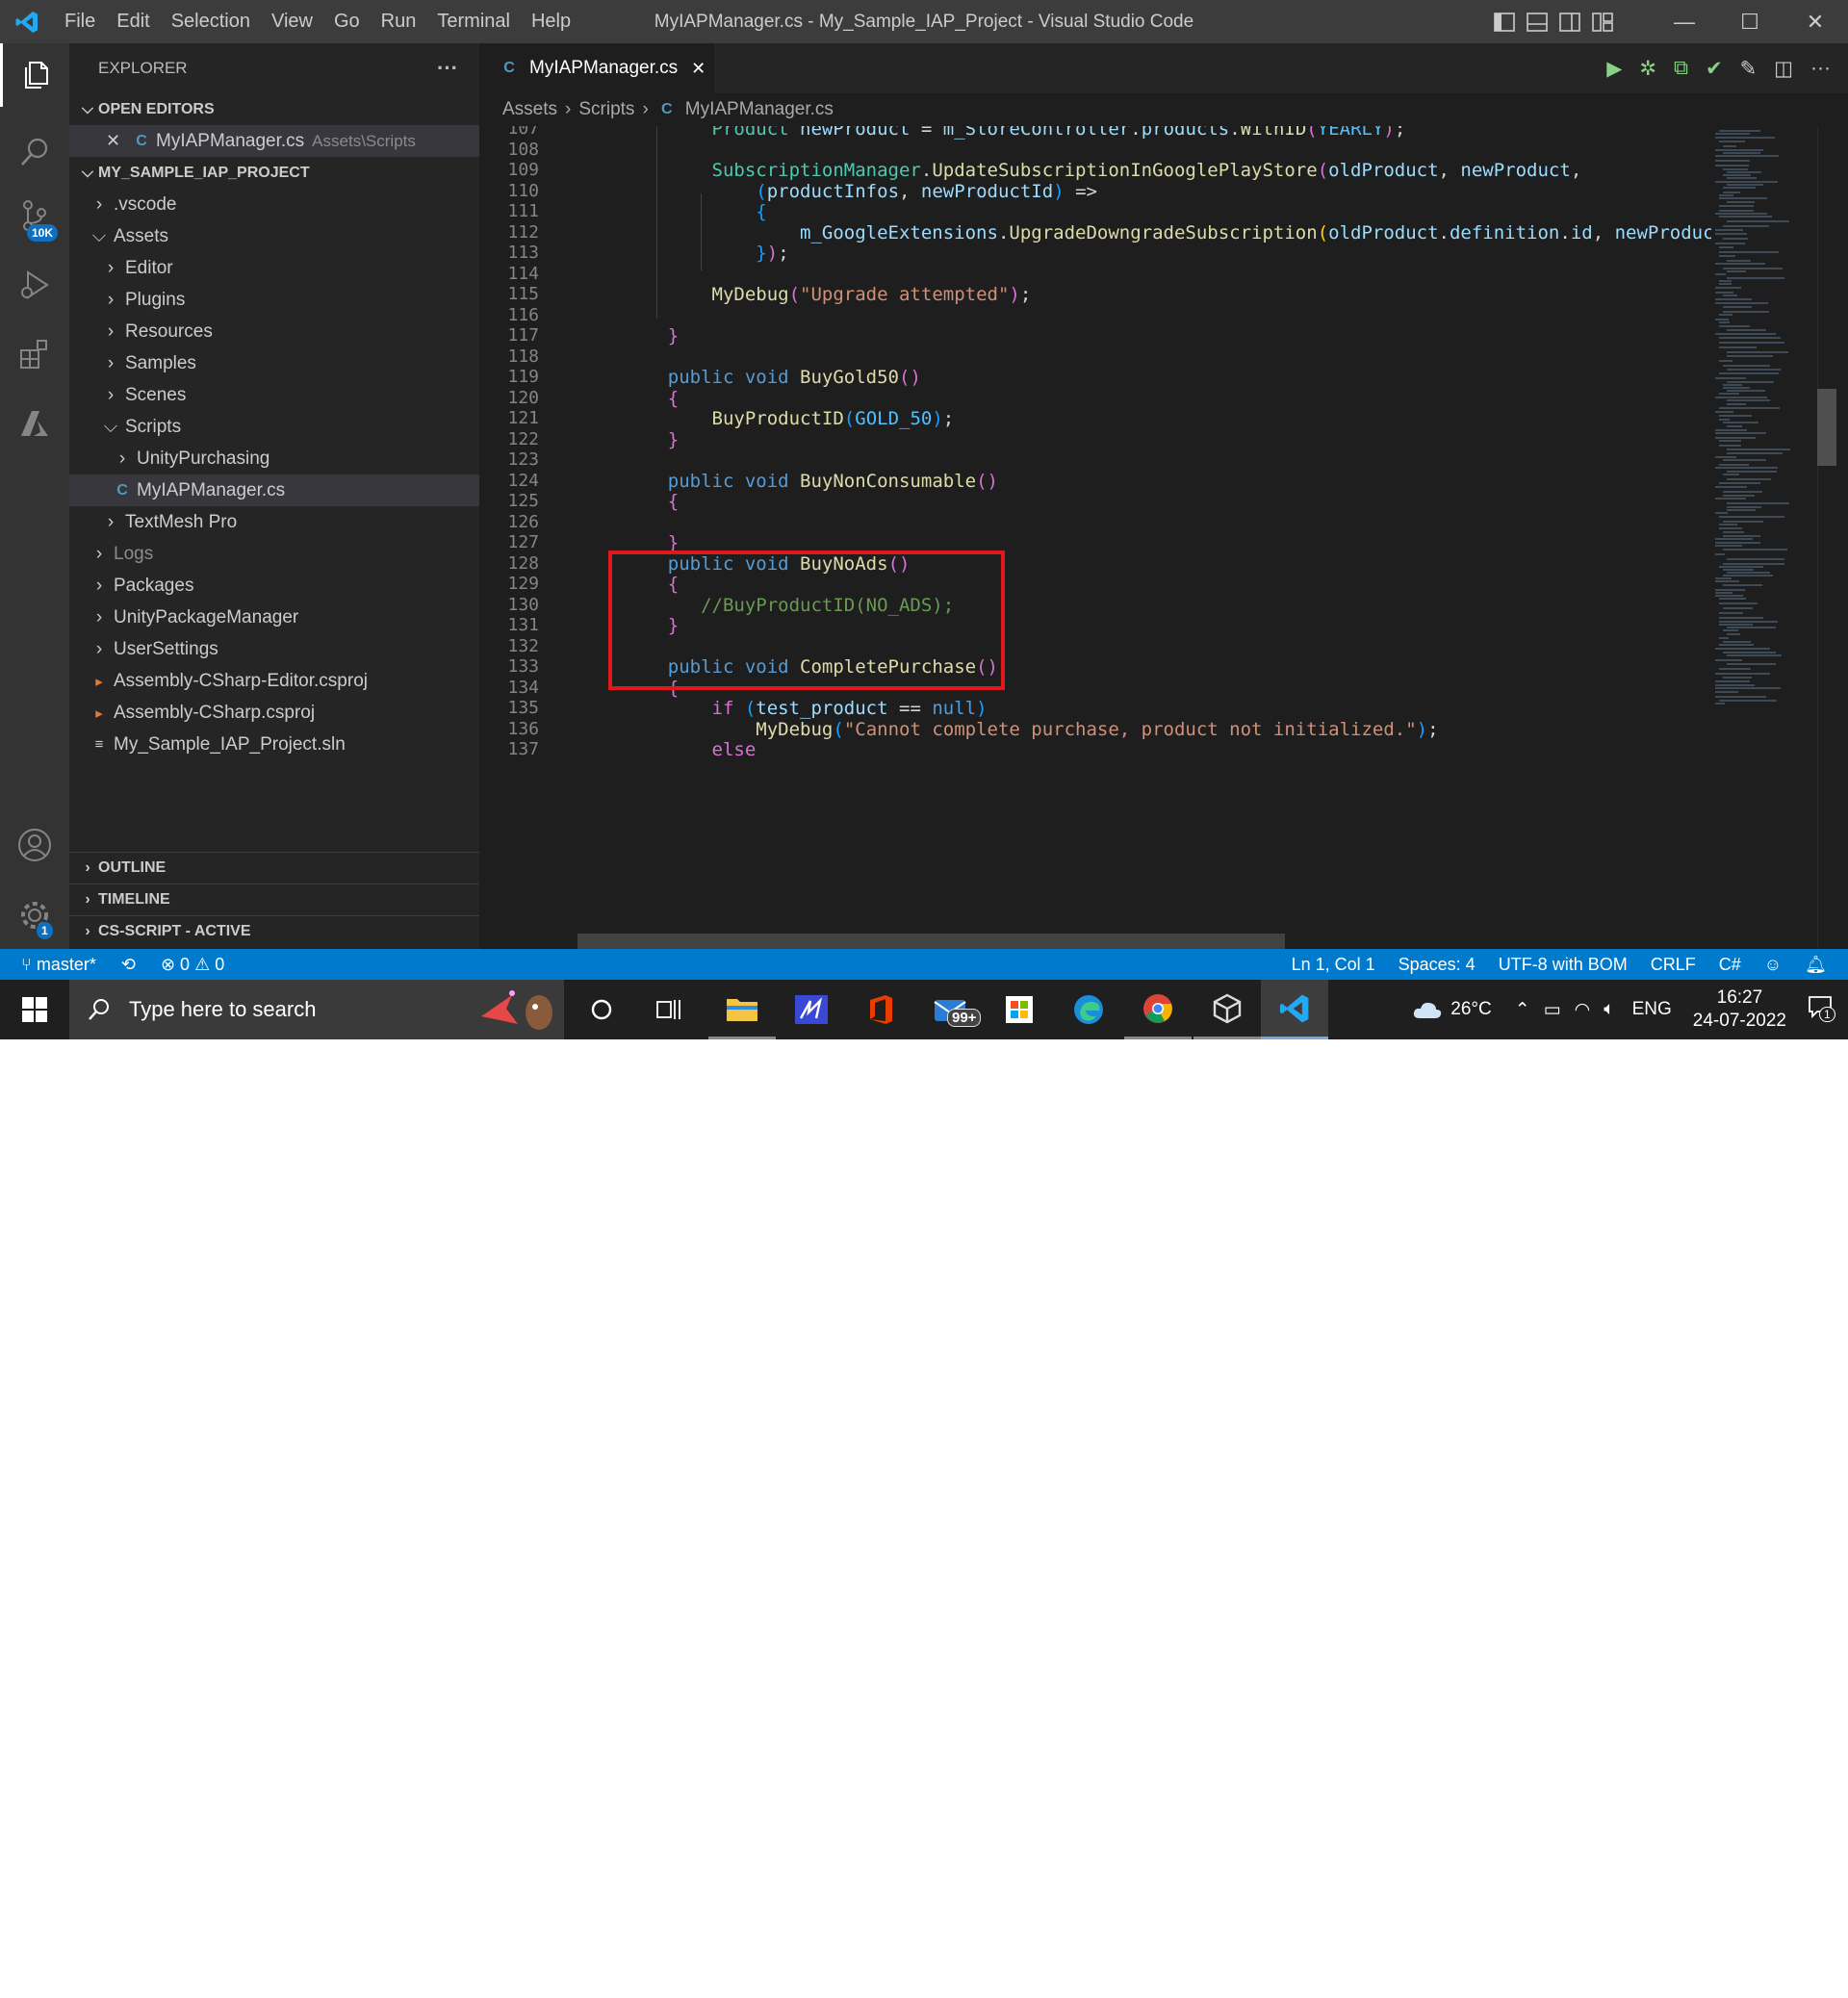 The width and height of the screenshot is (1848, 1998). What do you see at coordinates (1714, 69) in the screenshot?
I see `check-icon: ✔` at bounding box center [1714, 69].